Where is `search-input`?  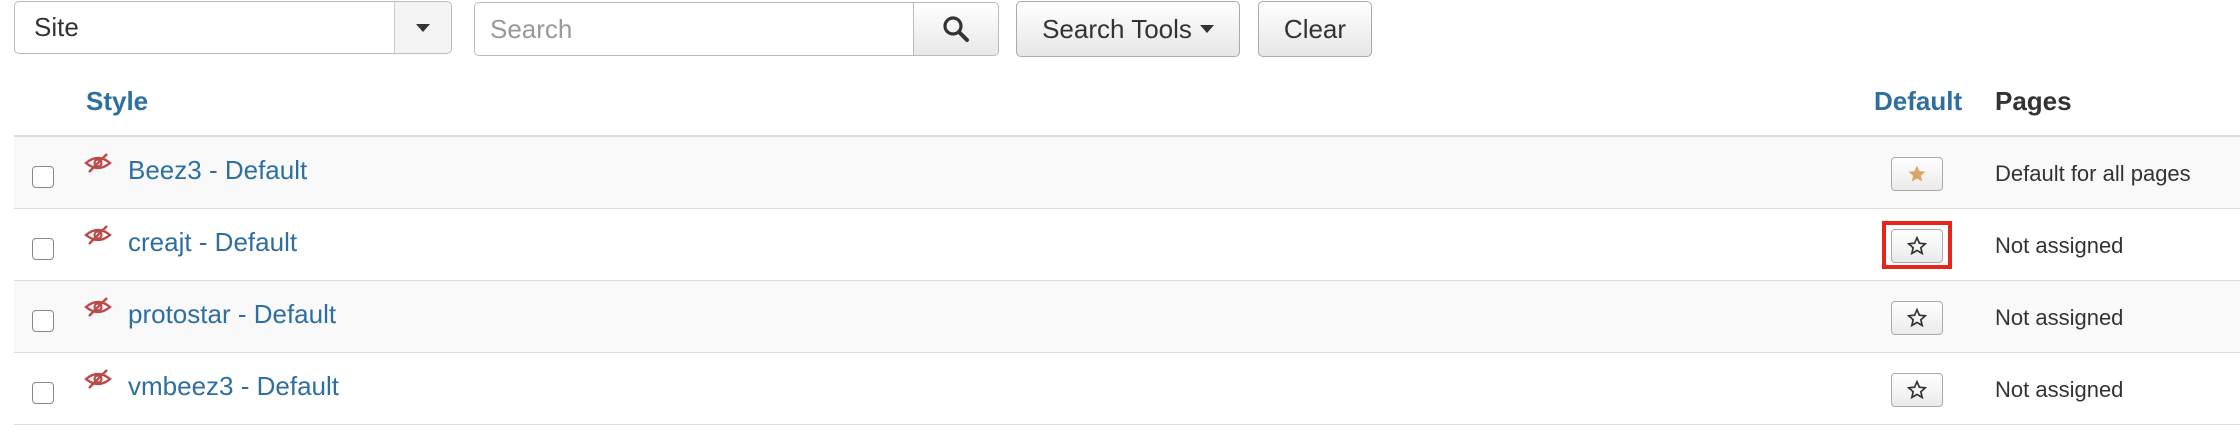 search-input is located at coordinates (694, 29).